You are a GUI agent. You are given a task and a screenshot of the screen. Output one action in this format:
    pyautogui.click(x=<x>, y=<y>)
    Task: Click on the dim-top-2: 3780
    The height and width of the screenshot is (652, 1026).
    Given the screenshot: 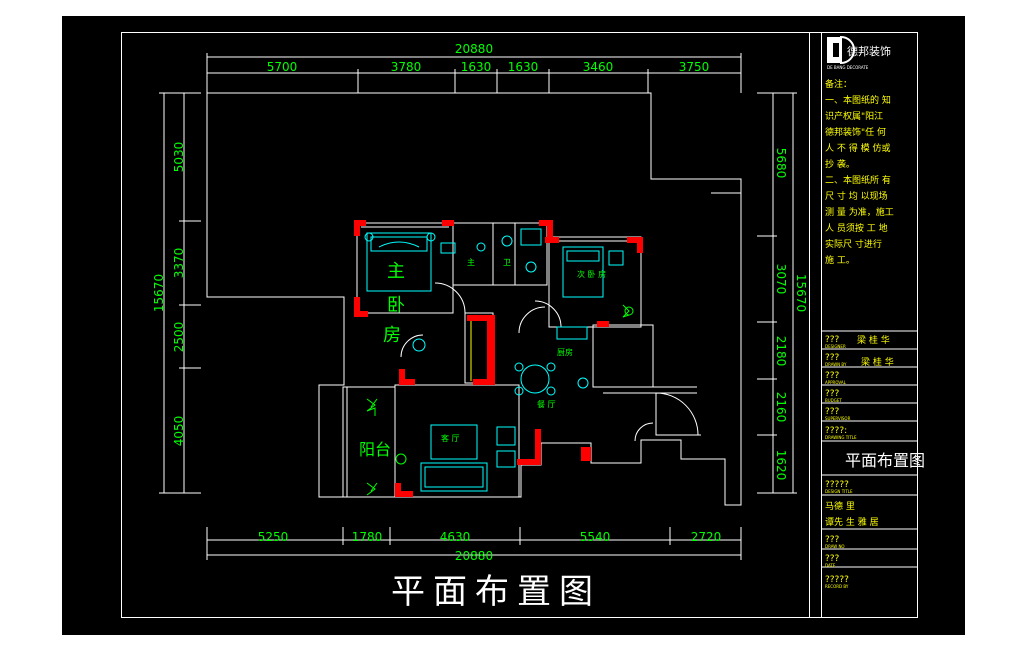 What is the action you would take?
    pyautogui.click(x=406, y=67)
    